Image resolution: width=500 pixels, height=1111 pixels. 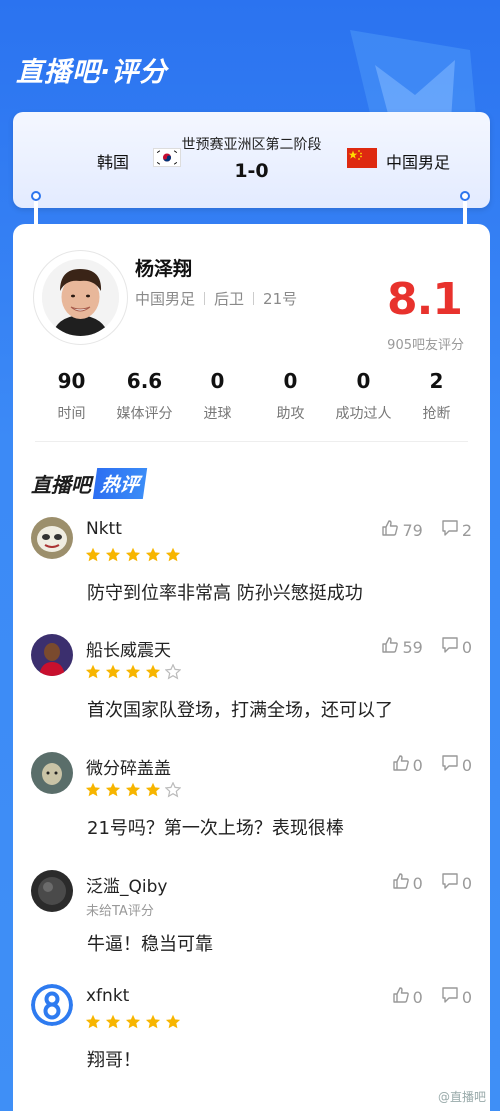 What do you see at coordinates (225, 593) in the screenshot?
I see `comment-text: 防守到位率非常高 防孙兴慜挺成功` at bounding box center [225, 593].